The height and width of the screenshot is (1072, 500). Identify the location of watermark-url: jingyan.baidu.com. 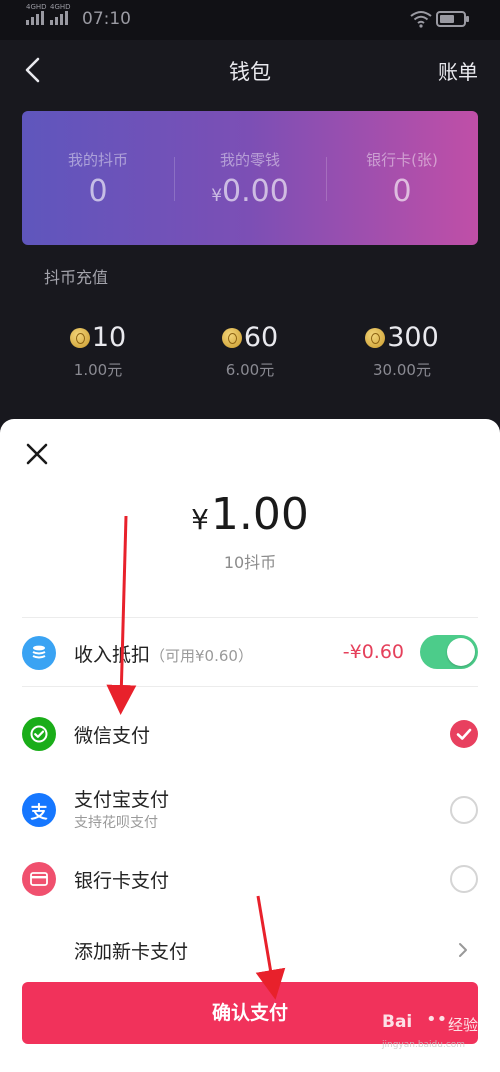
(424, 1045).